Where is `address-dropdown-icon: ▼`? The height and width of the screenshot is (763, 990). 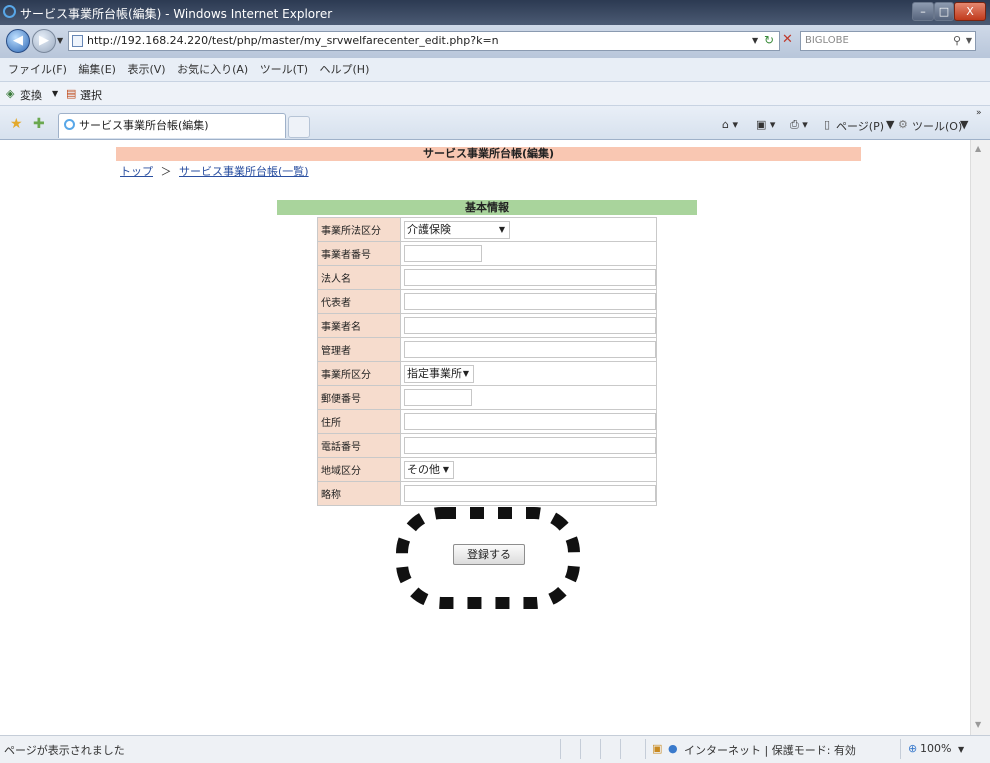
address-dropdown-icon: ▼ is located at coordinates (755, 40).